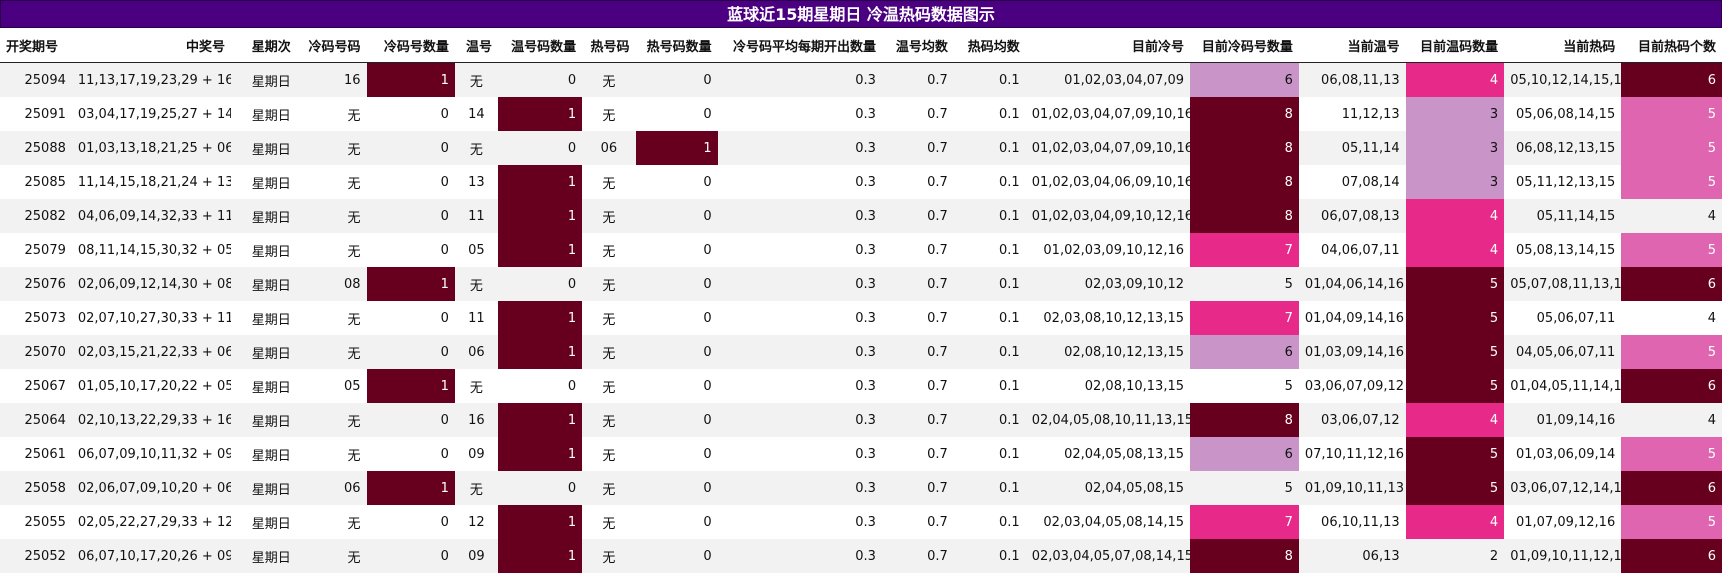 The image size is (1722, 574). I want to click on issue-cell: 25055, so click(36, 522).